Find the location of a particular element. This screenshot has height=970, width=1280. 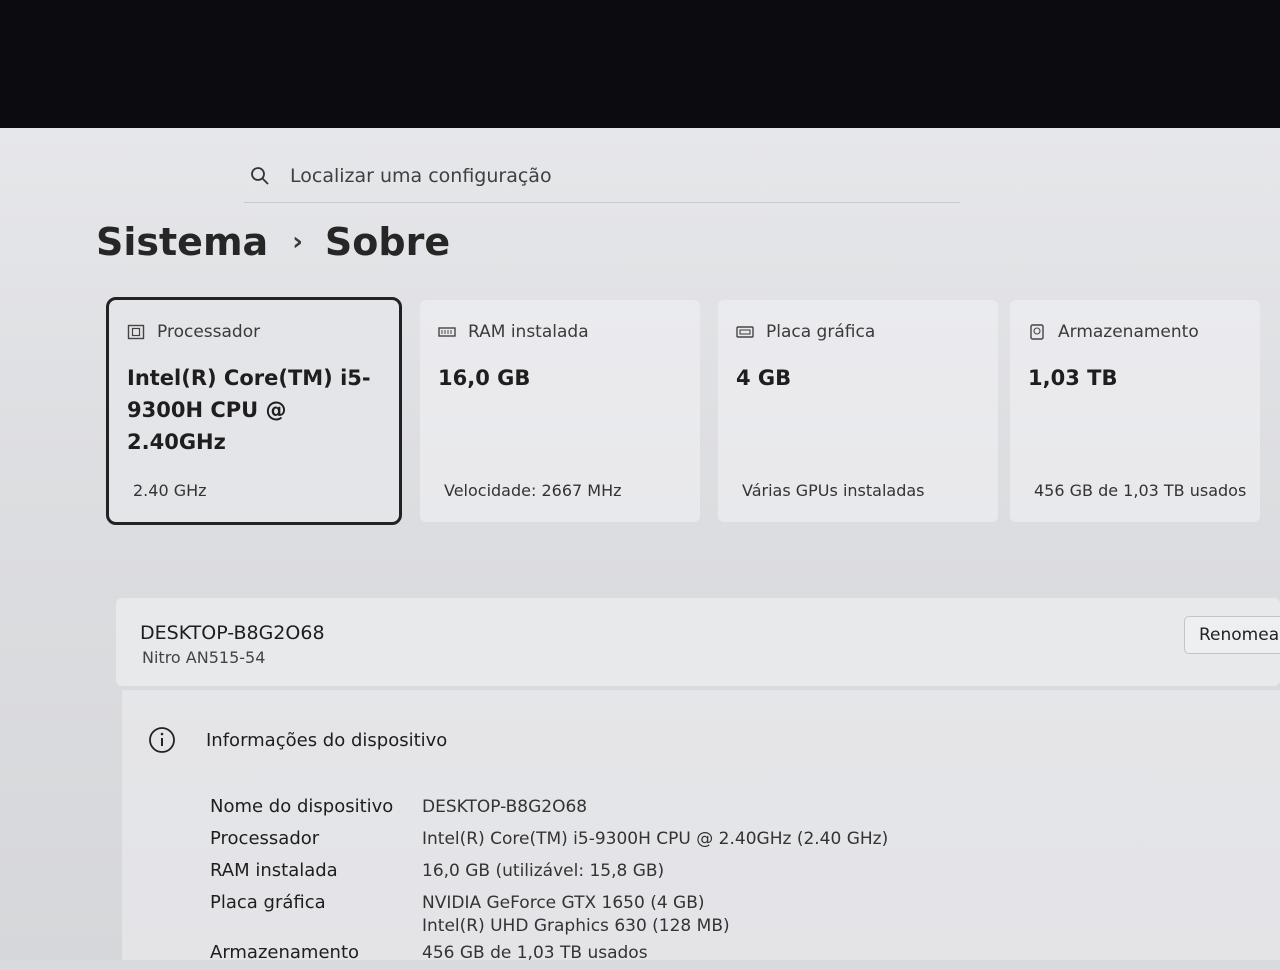

gpu-icon is located at coordinates (745, 332).